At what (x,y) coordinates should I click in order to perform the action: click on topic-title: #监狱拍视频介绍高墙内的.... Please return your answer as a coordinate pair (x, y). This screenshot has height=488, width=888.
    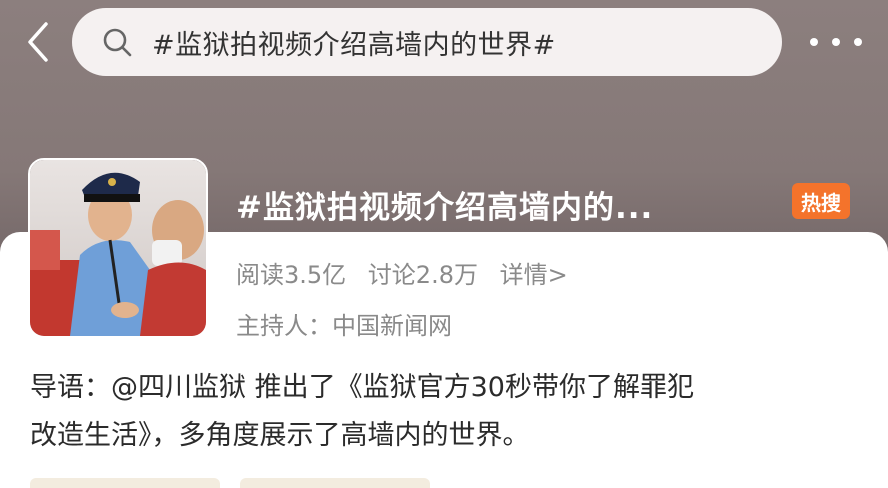
    Looking at the image, I should click on (444, 204).